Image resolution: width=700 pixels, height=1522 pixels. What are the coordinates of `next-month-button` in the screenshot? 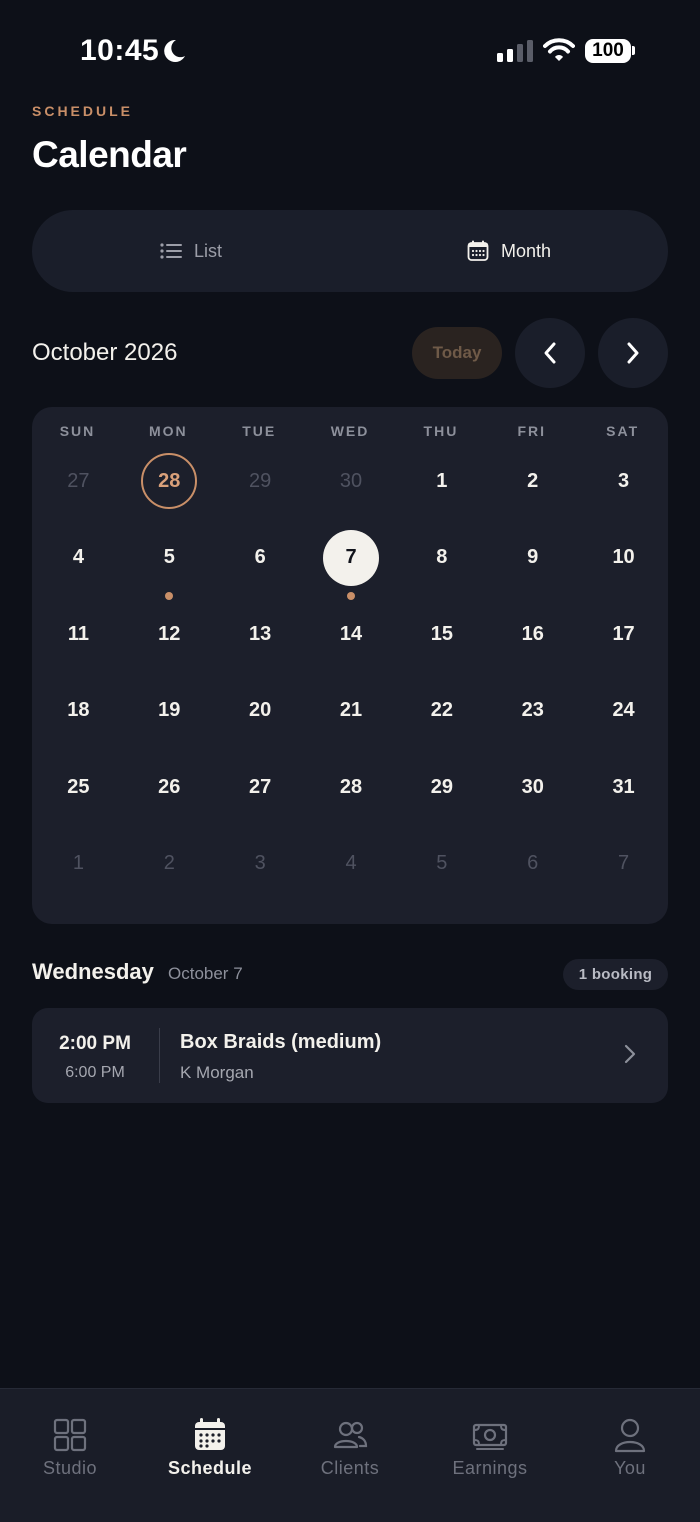 It's located at (633, 353).